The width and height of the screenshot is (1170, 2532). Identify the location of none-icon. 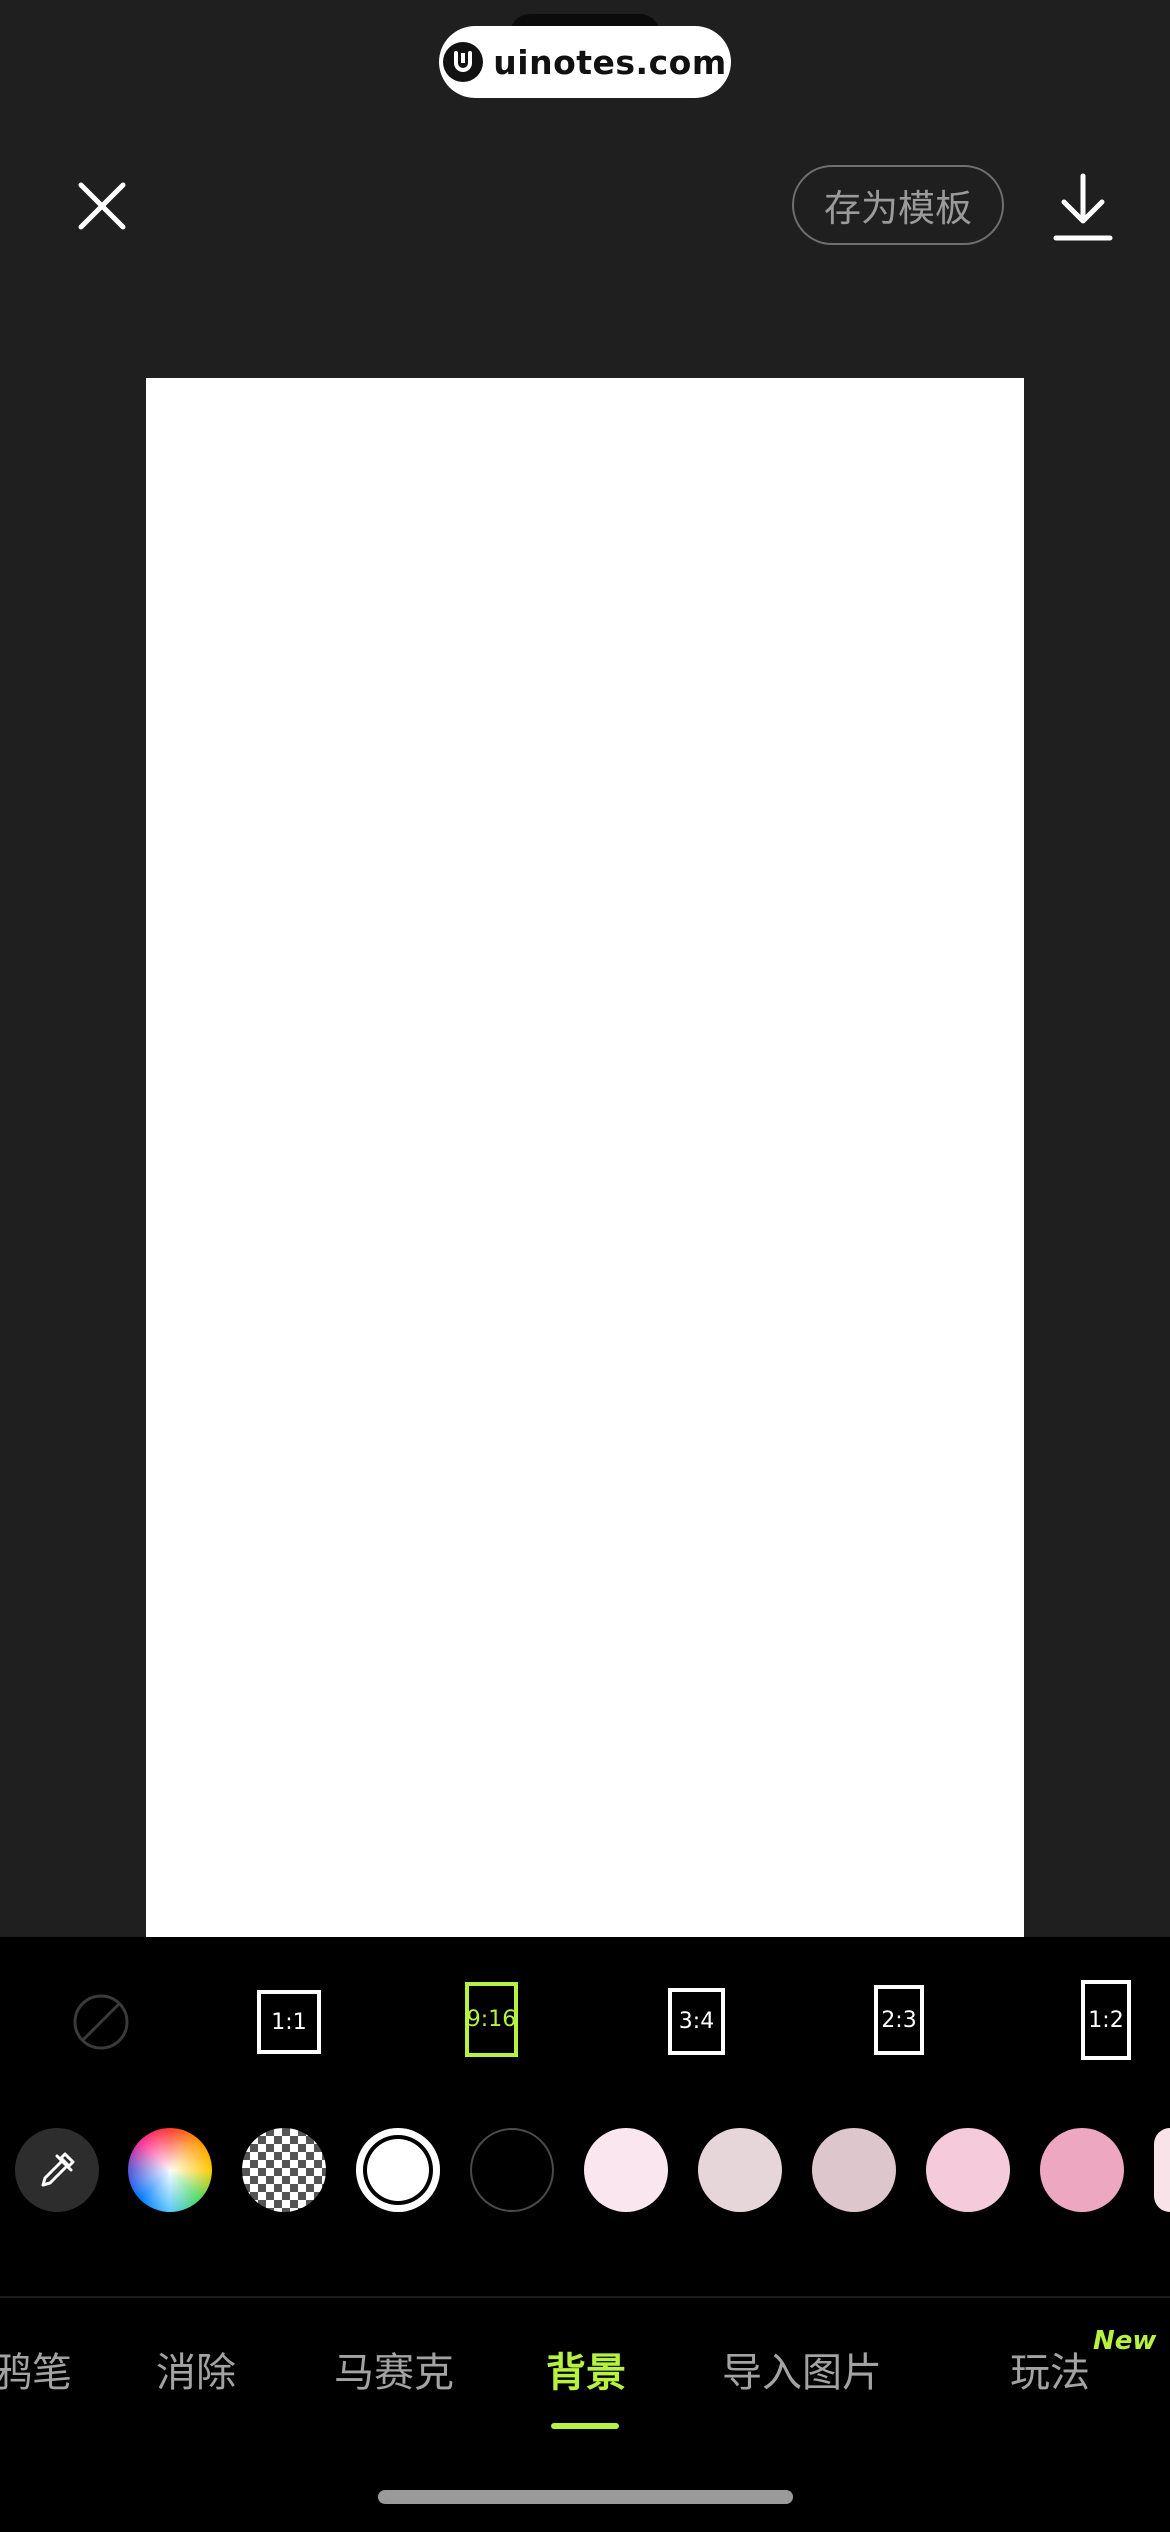
(101, 2022).